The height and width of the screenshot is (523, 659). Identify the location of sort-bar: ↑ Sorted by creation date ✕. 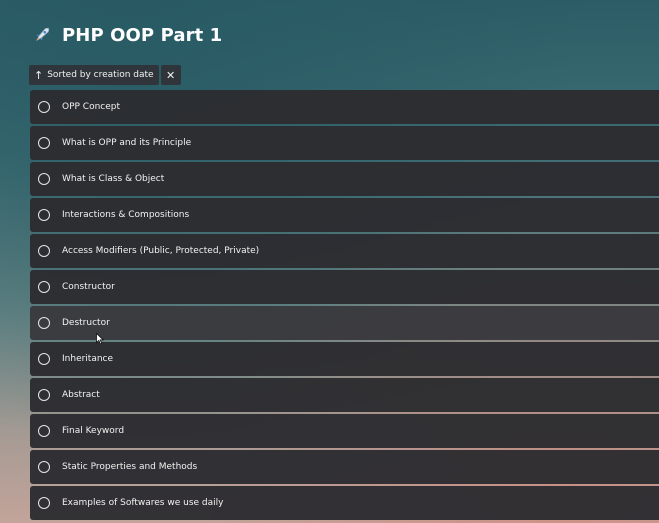
(105, 75).